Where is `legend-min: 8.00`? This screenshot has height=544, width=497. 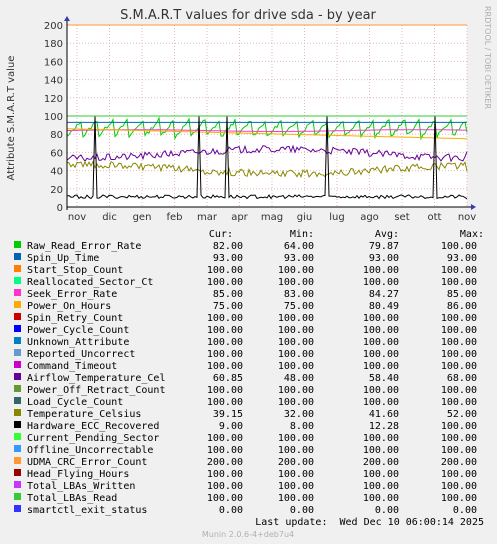
legend-min: 8.00 is located at coordinates (302, 426).